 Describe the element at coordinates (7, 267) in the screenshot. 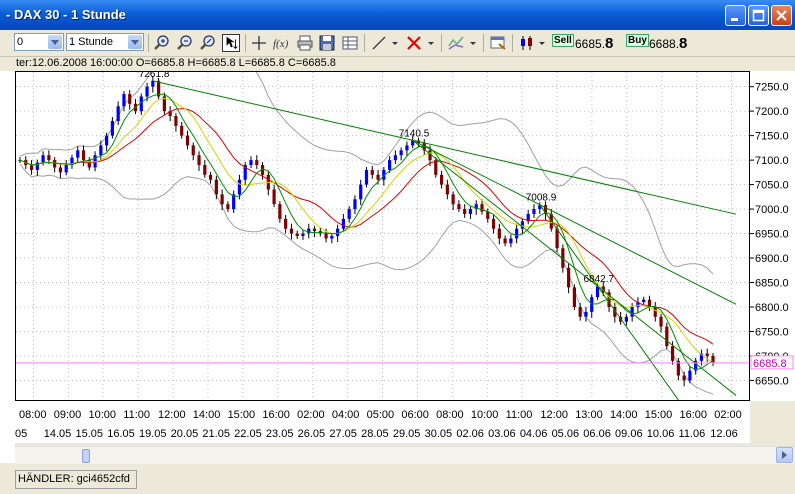

I see `left-margin` at that location.